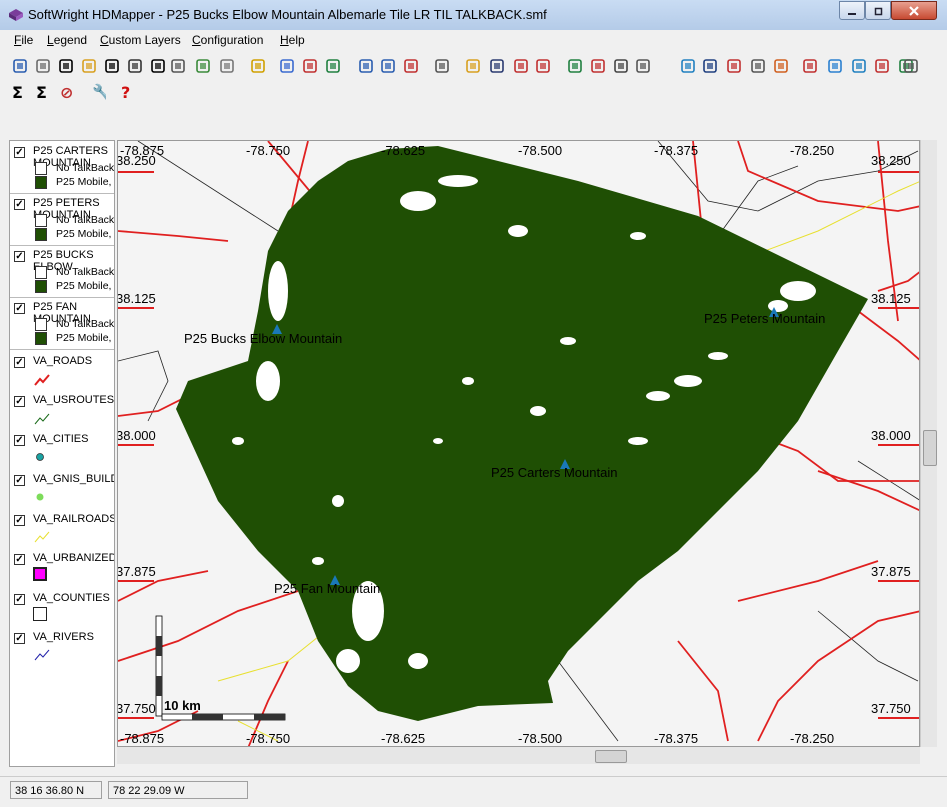 This screenshot has height=807, width=947. I want to click on railroad-line-icon, so click(42, 537).